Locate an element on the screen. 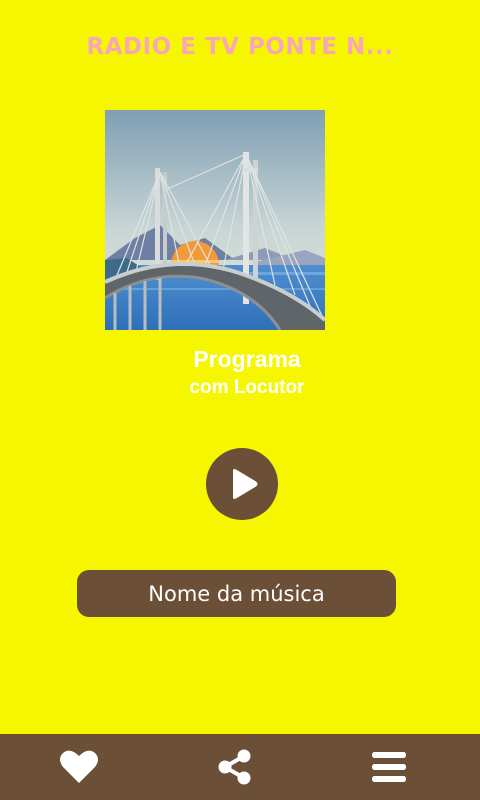  bottom-navigation-bar is located at coordinates (240, 767).